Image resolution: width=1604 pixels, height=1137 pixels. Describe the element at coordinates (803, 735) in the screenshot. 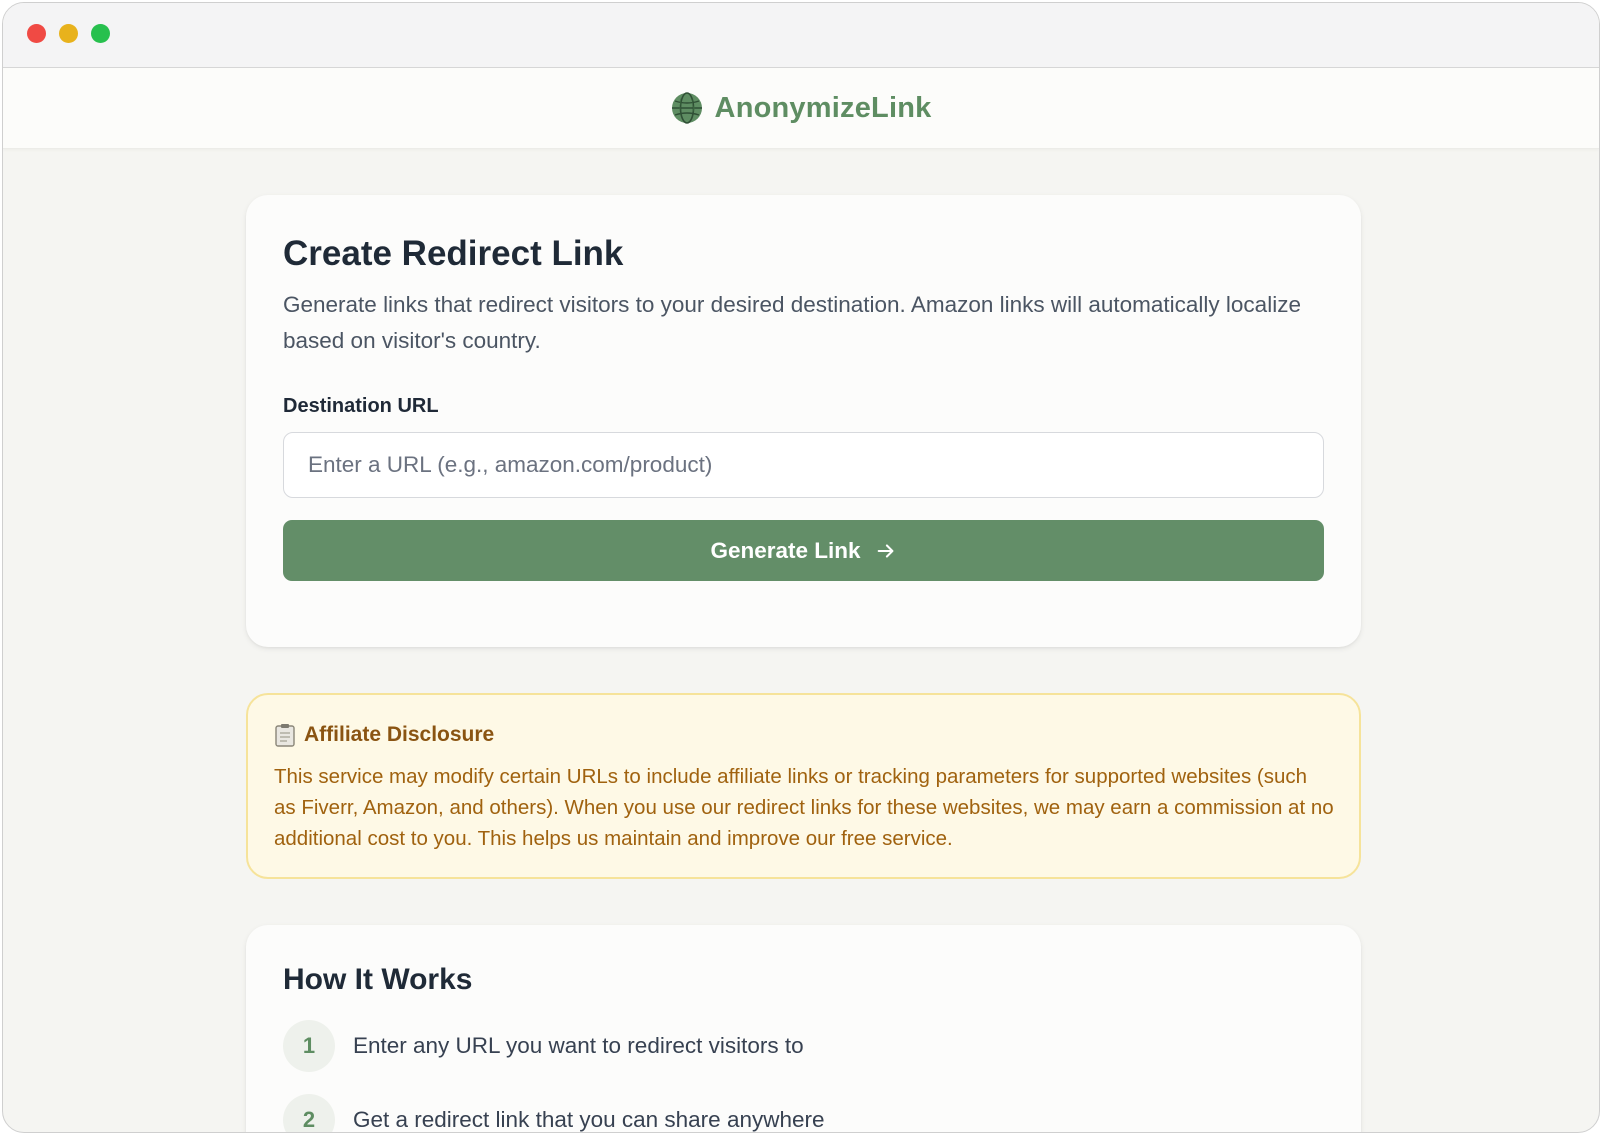

I see `disclosure-header: Affiliate Disclosure` at that location.